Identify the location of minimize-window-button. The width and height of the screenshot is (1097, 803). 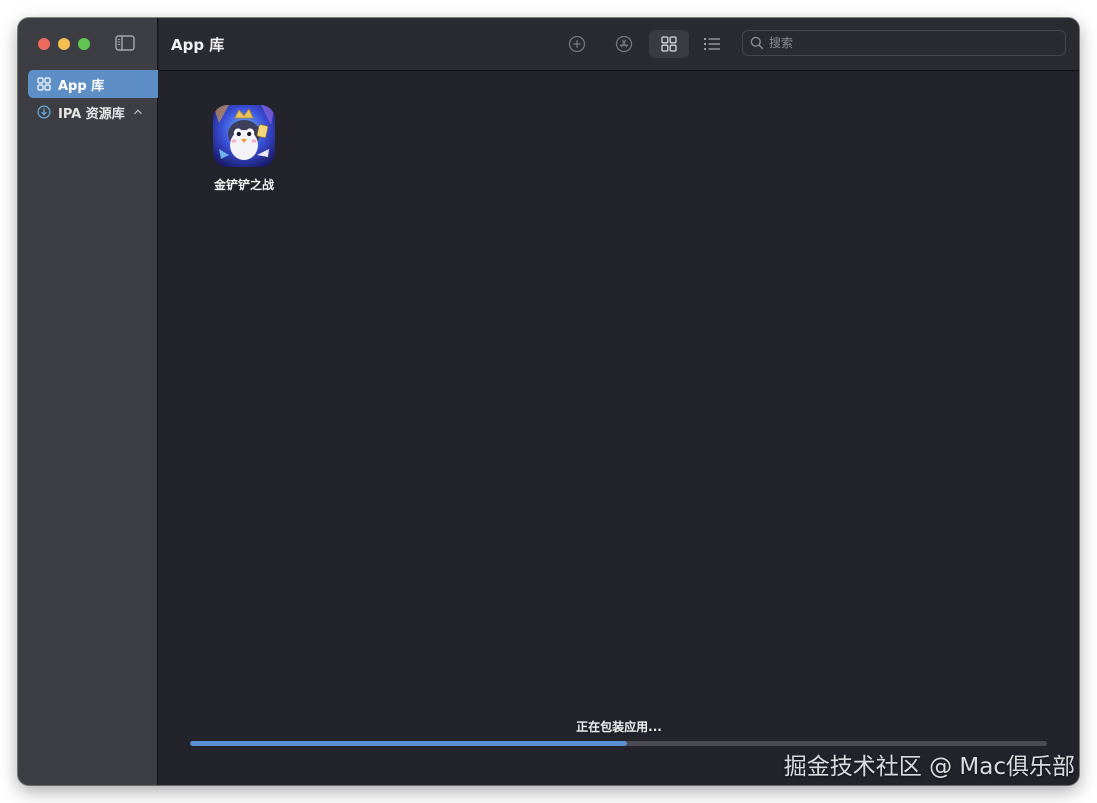
(64, 44).